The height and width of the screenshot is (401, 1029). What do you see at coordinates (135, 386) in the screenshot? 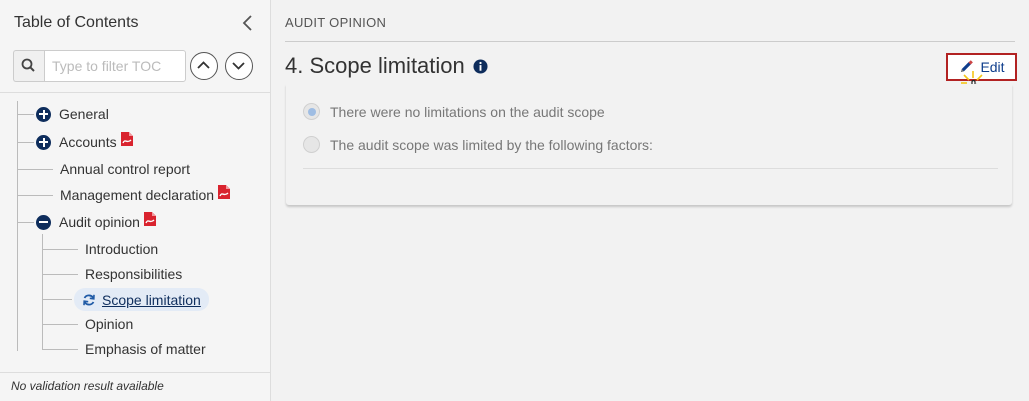
I see `validation-status: No validation result available` at bounding box center [135, 386].